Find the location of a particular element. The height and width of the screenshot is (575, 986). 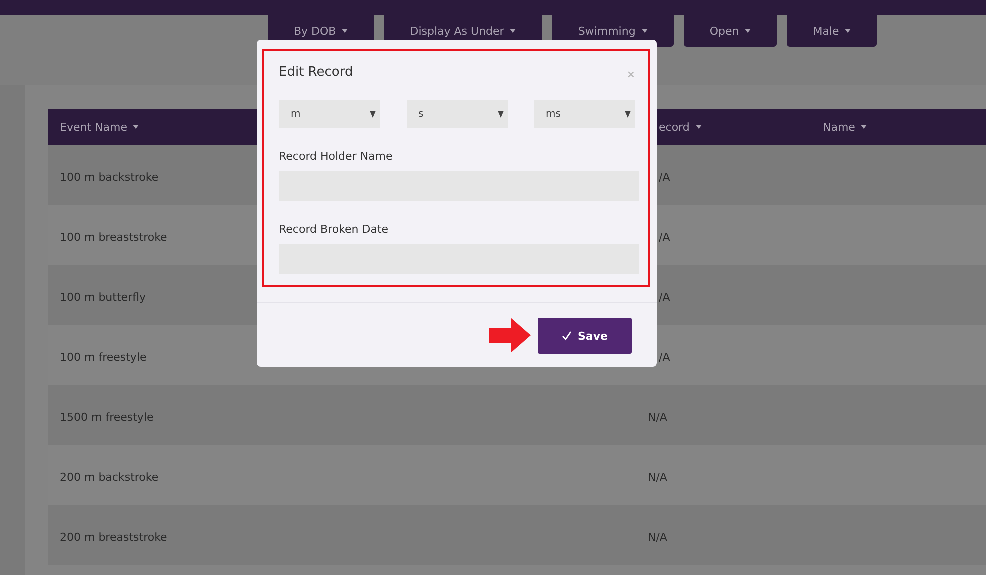

table-cell: 100 m butterfly is located at coordinates (103, 297).